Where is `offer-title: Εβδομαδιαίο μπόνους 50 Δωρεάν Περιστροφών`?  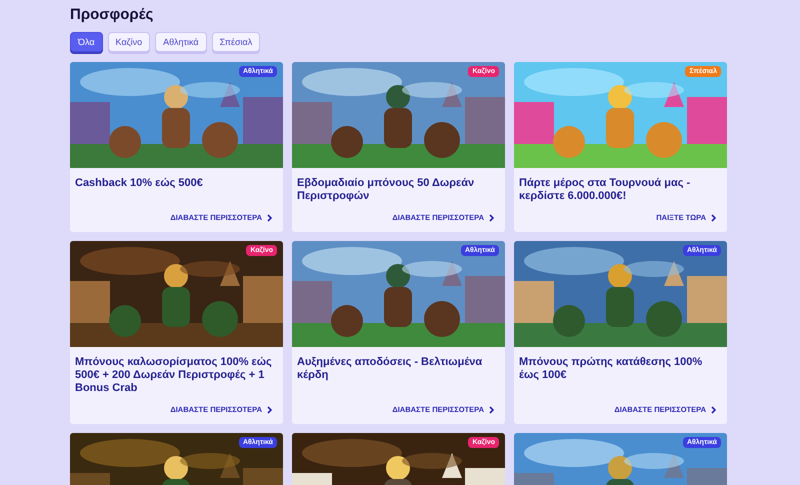 offer-title: Εβδομαδιαίο μπόνους 50 Δωρεάν Περιστροφών is located at coordinates (386, 190).